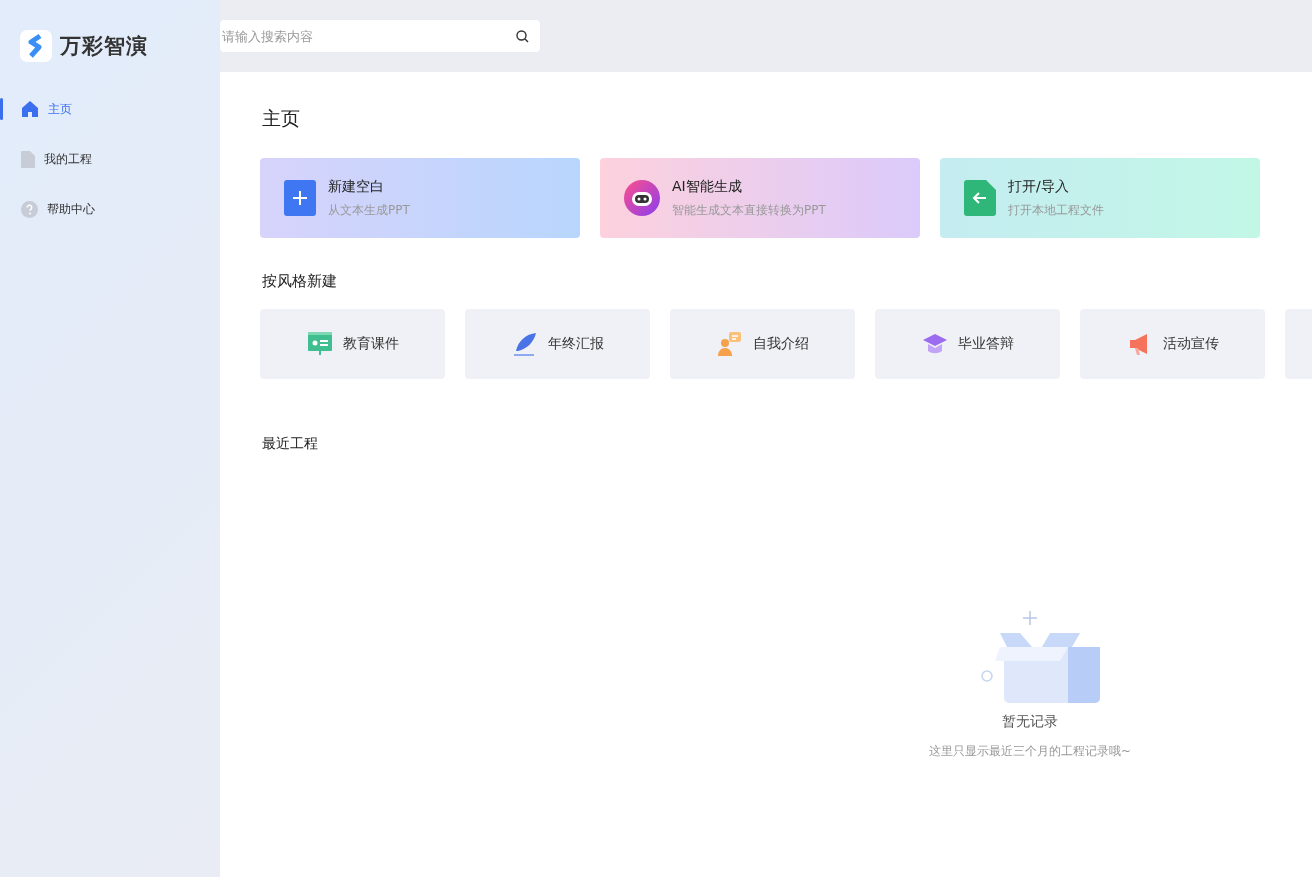  Describe the element at coordinates (110, 109) in the screenshot. I see `sidebar-item: 主页` at that location.